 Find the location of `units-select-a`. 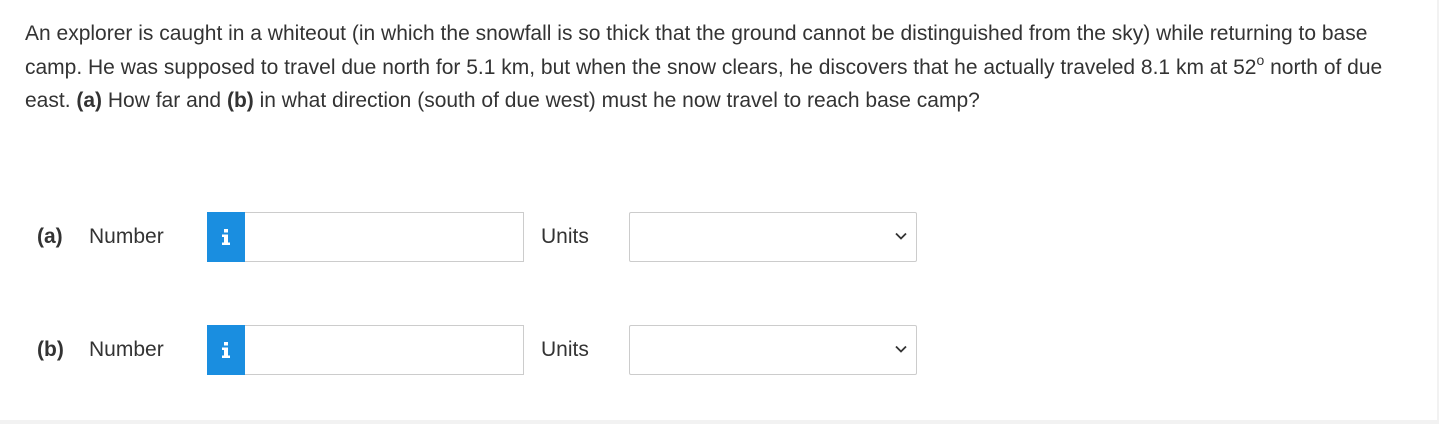

units-select-a is located at coordinates (773, 237).